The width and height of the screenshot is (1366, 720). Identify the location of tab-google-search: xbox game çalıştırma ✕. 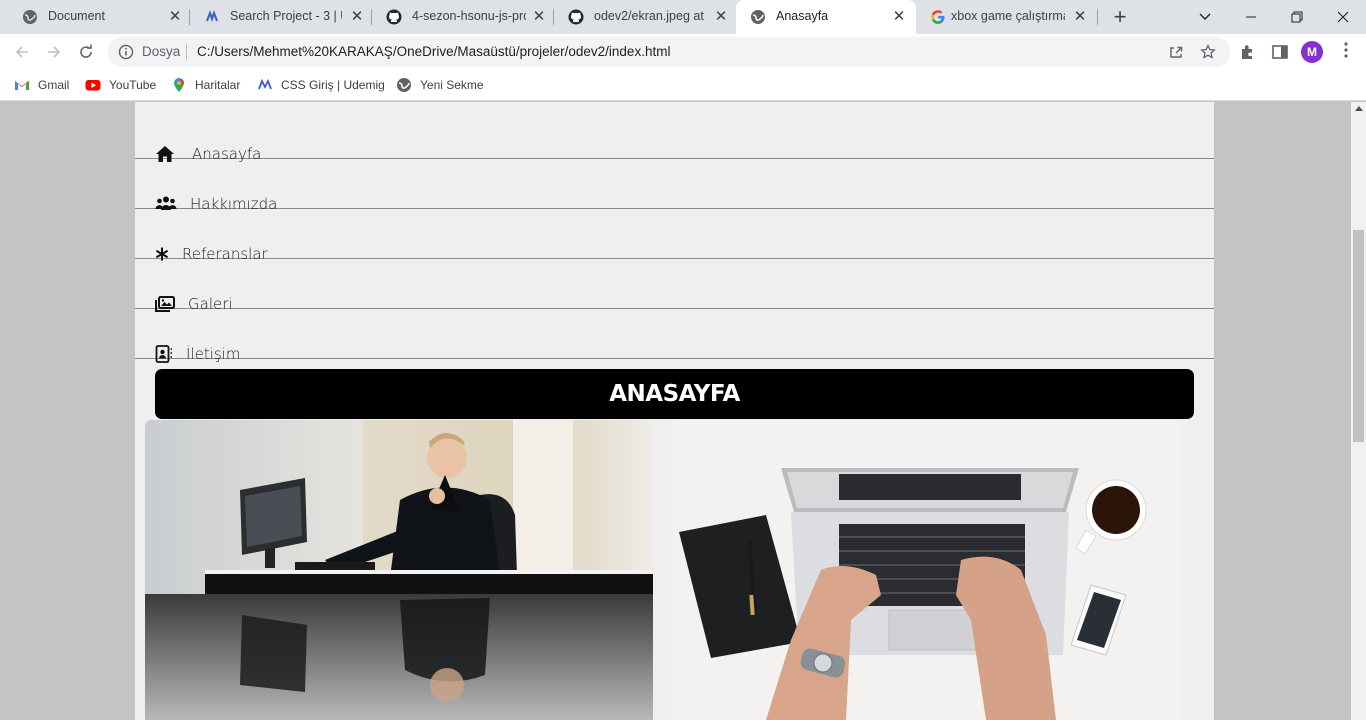
(1007, 17).